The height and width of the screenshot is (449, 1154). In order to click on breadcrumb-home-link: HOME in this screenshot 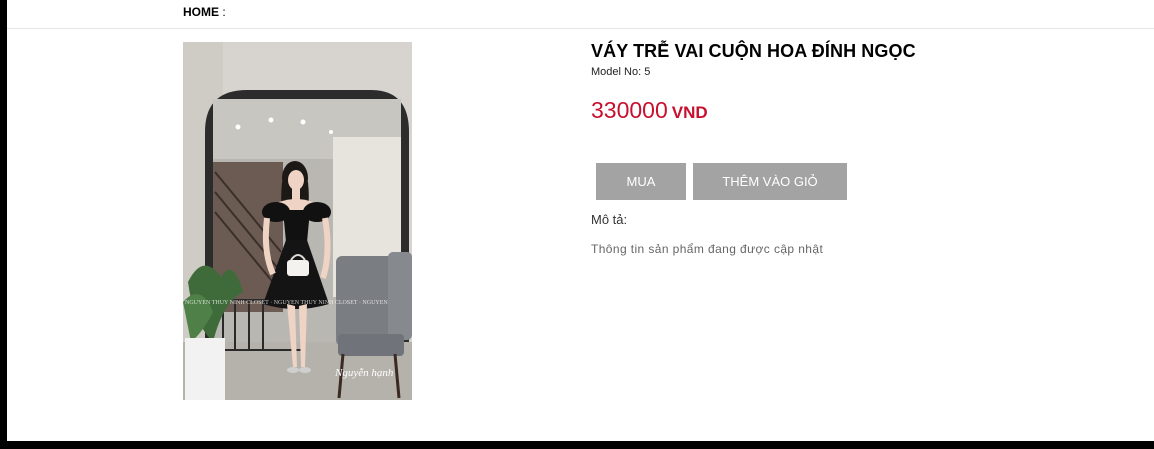, I will do `click(201, 12)`.